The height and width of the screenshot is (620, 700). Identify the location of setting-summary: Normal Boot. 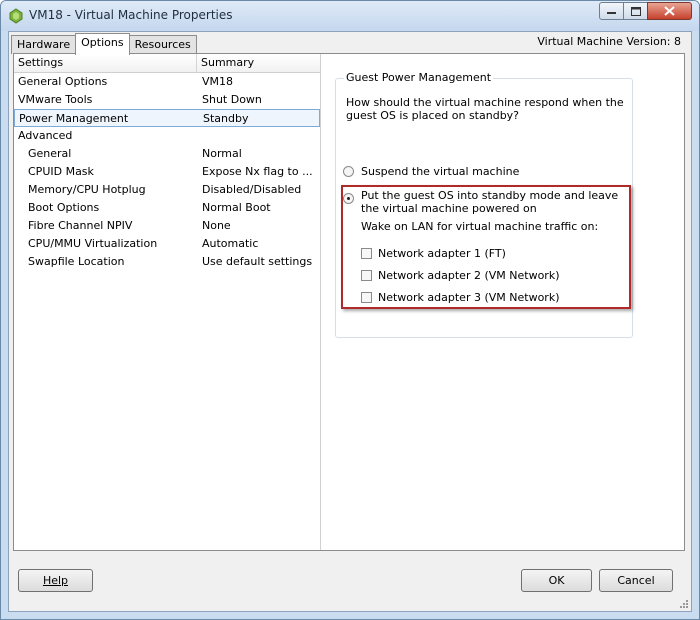
(236, 207).